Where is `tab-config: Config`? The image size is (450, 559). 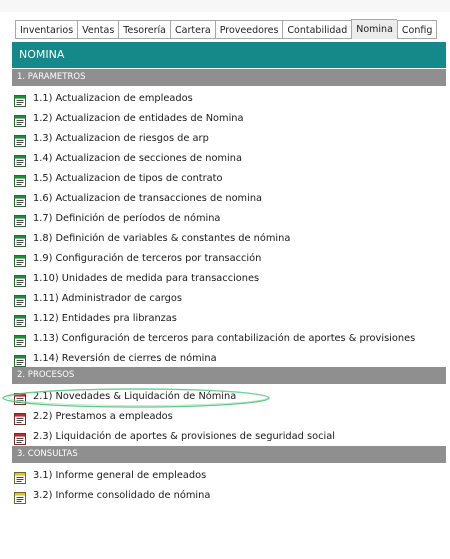
tab-config: Config is located at coordinates (417, 29).